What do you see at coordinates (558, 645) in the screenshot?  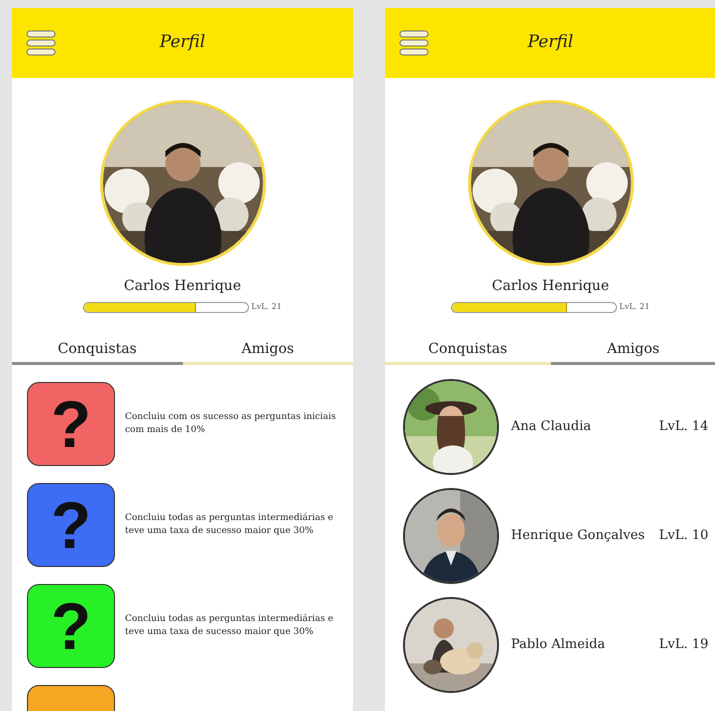 I see `friend-name: Pablo Almeida` at bounding box center [558, 645].